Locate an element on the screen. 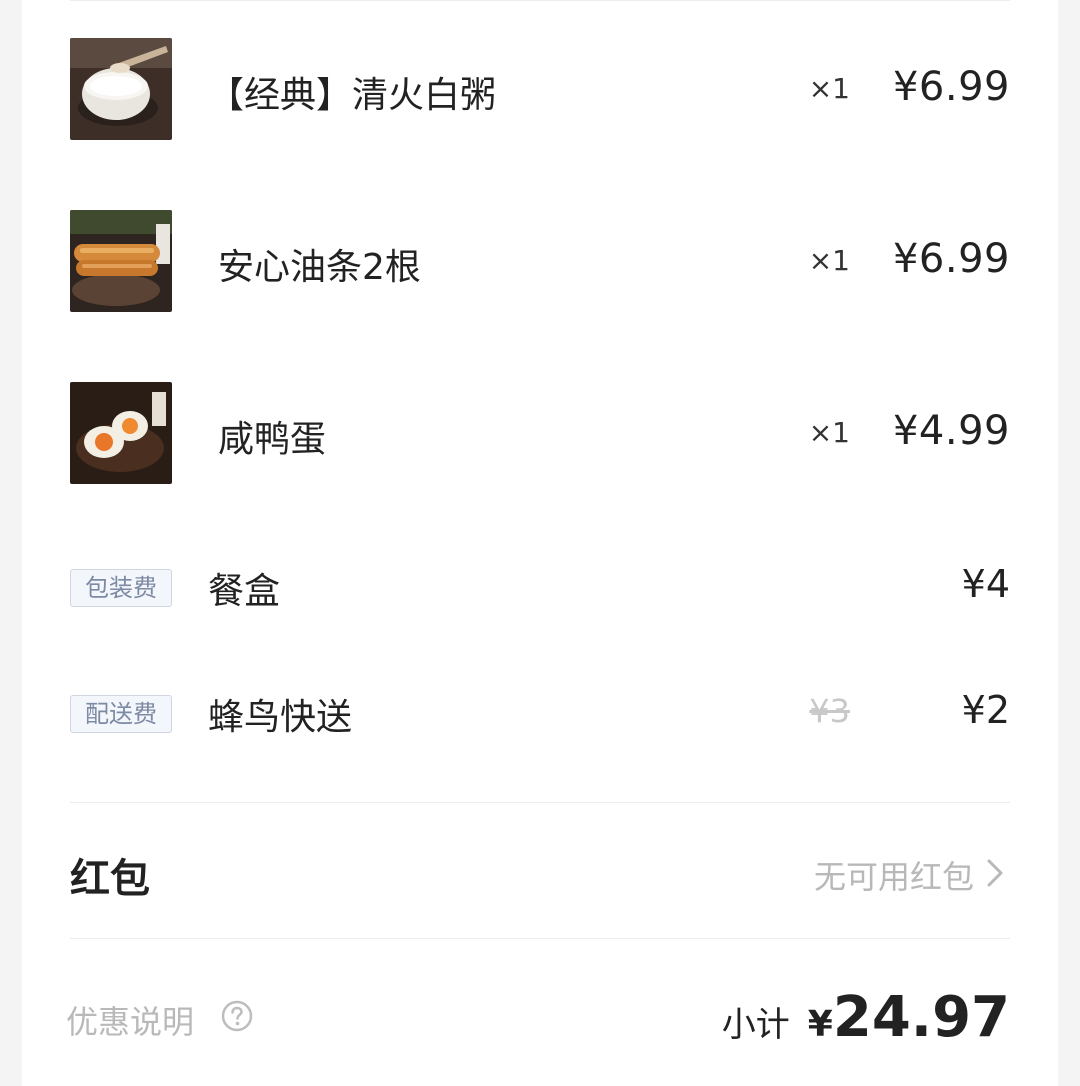  subtotal: 小计 ¥24.97 is located at coordinates (866, 1017).